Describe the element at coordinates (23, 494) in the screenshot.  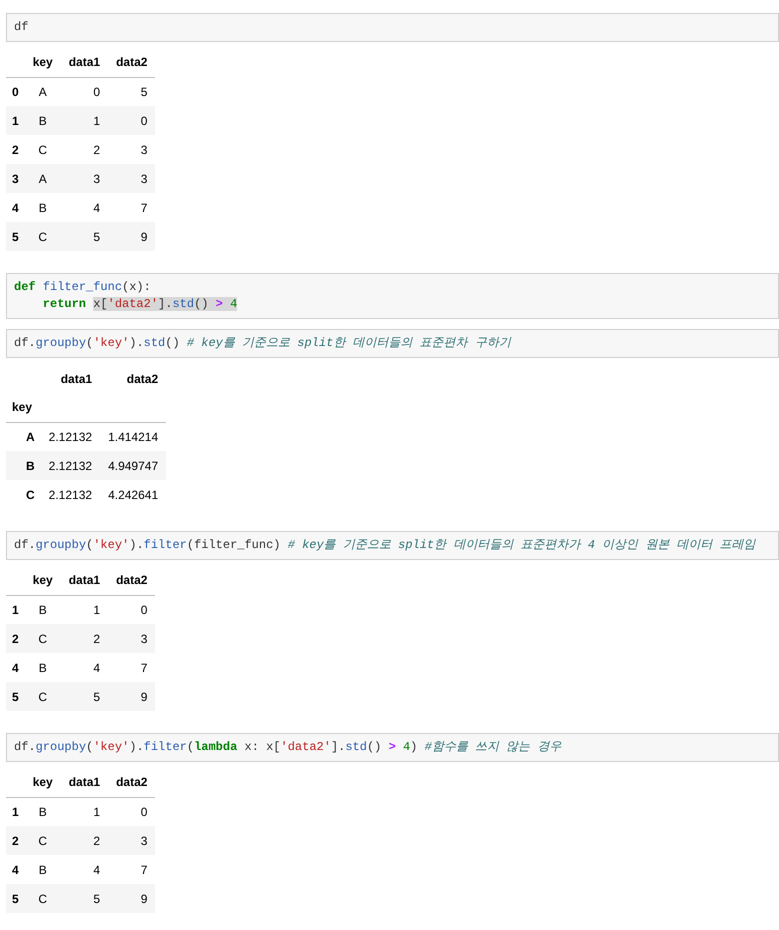
I see `row-index: C` at that location.